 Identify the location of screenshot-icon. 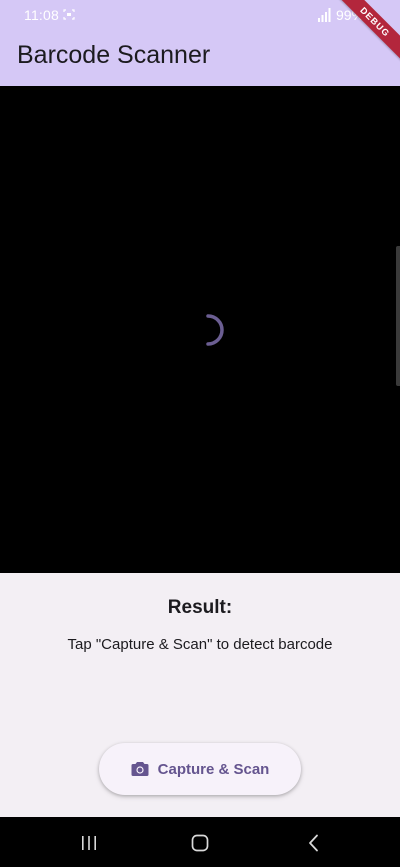
(69, 14).